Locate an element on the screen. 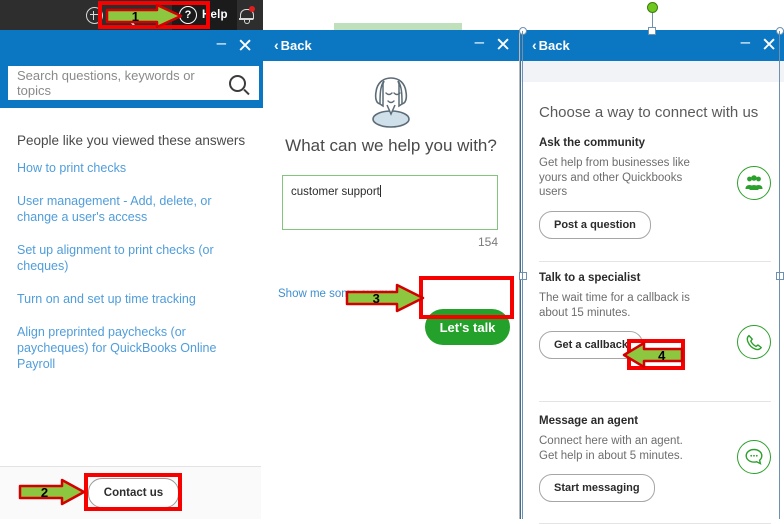  section-heading: Talk to a specialist is located at coordinates (590, 278).